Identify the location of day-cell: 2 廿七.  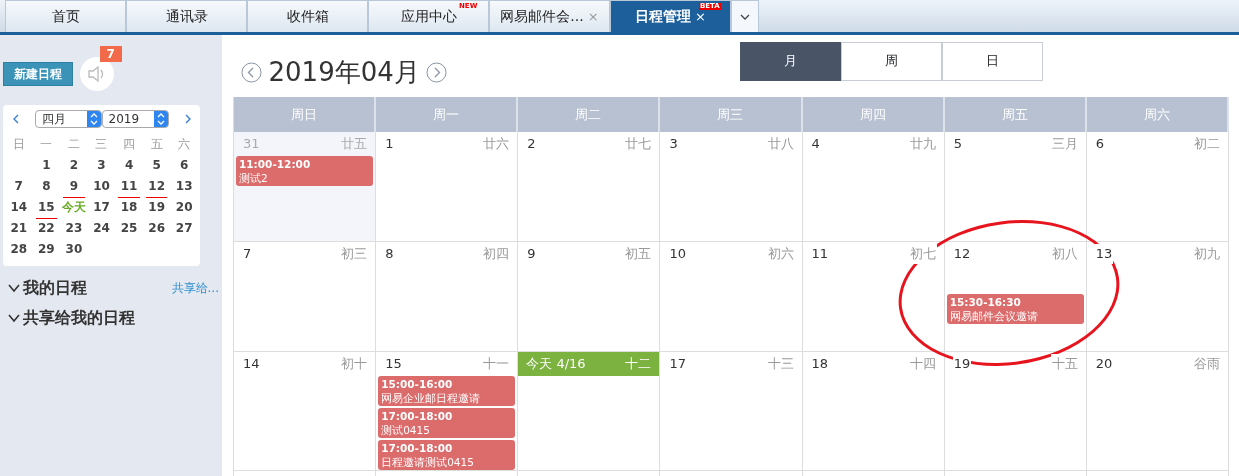
(589, 187).